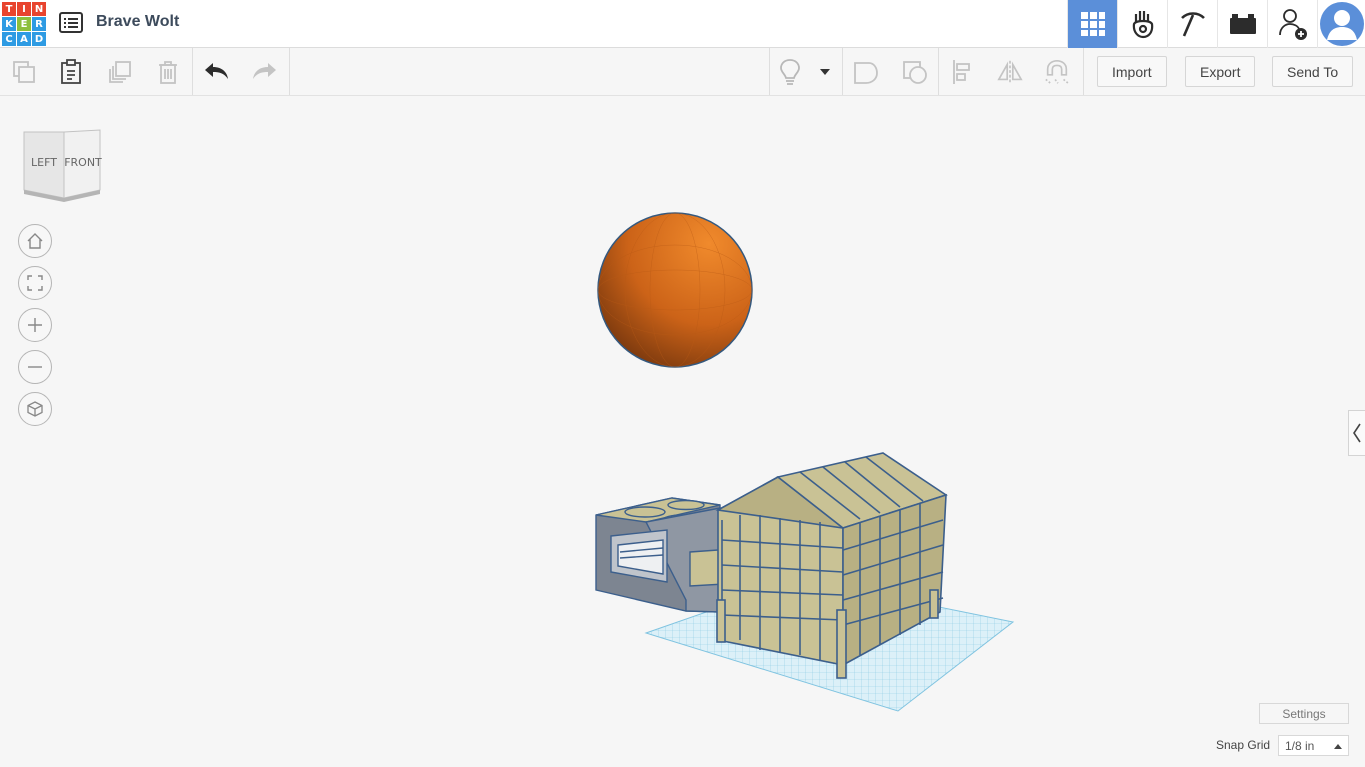 The width and height of the screenshot is (1365, 767). I want to click on add-user-icon, so click(1292, 24).